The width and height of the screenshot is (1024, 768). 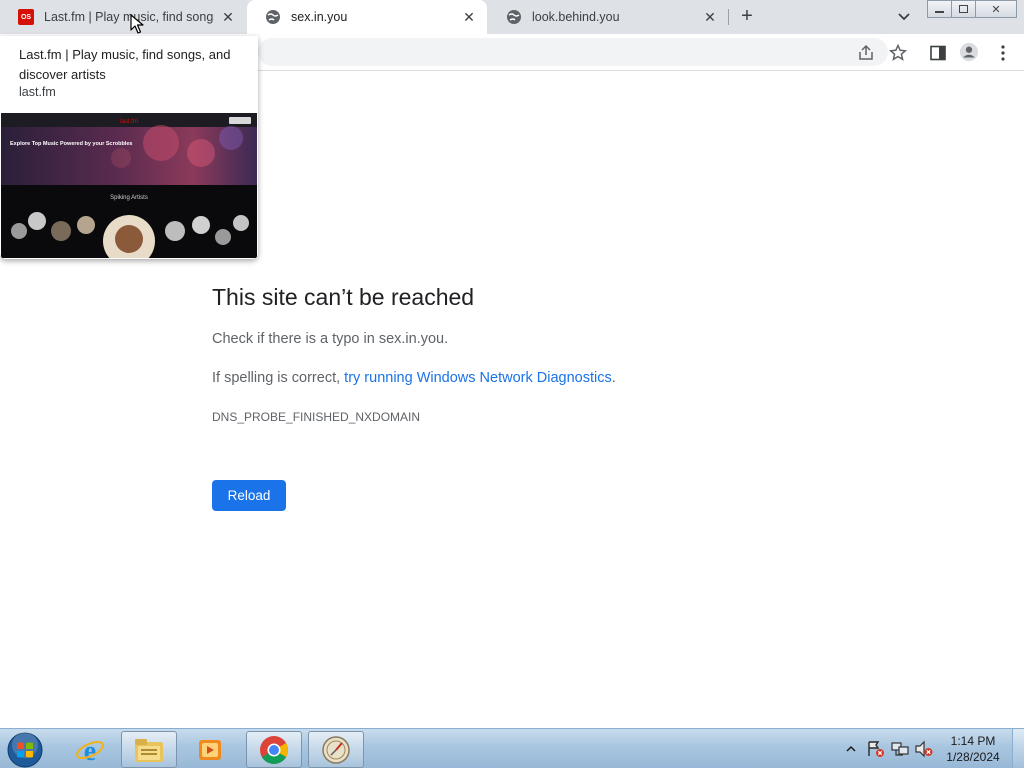 I want to click on svg-text: e, so click(x=90, y=750).